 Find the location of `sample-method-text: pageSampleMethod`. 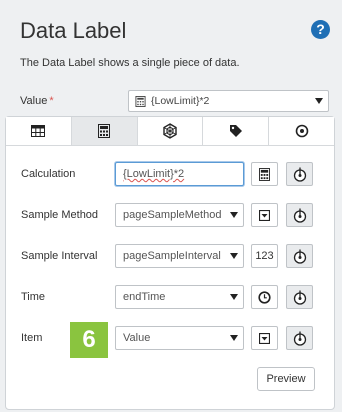

sample-method-text: pageSampleMethod is located at coordinates (172, 215).